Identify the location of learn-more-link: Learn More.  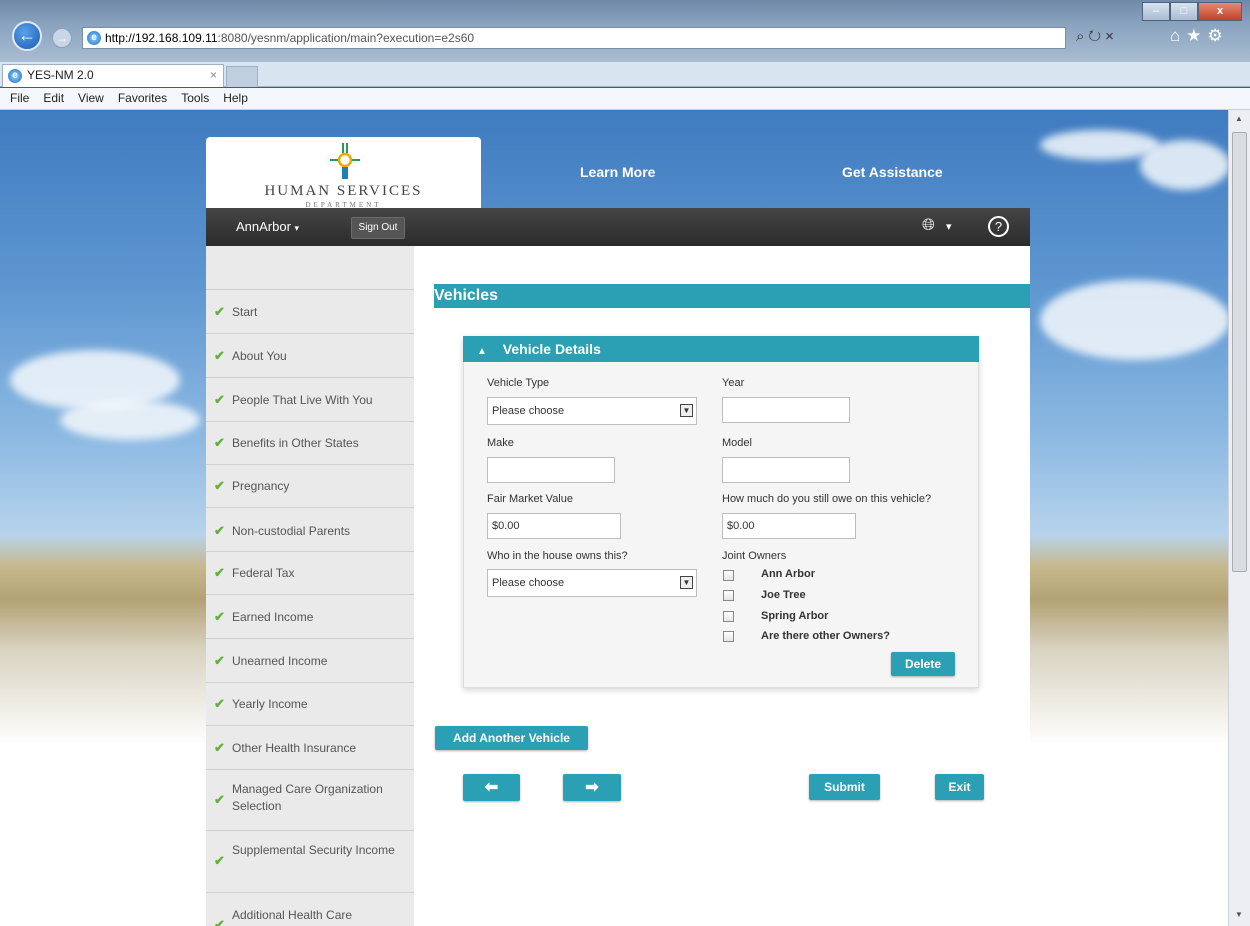
(617, 172).